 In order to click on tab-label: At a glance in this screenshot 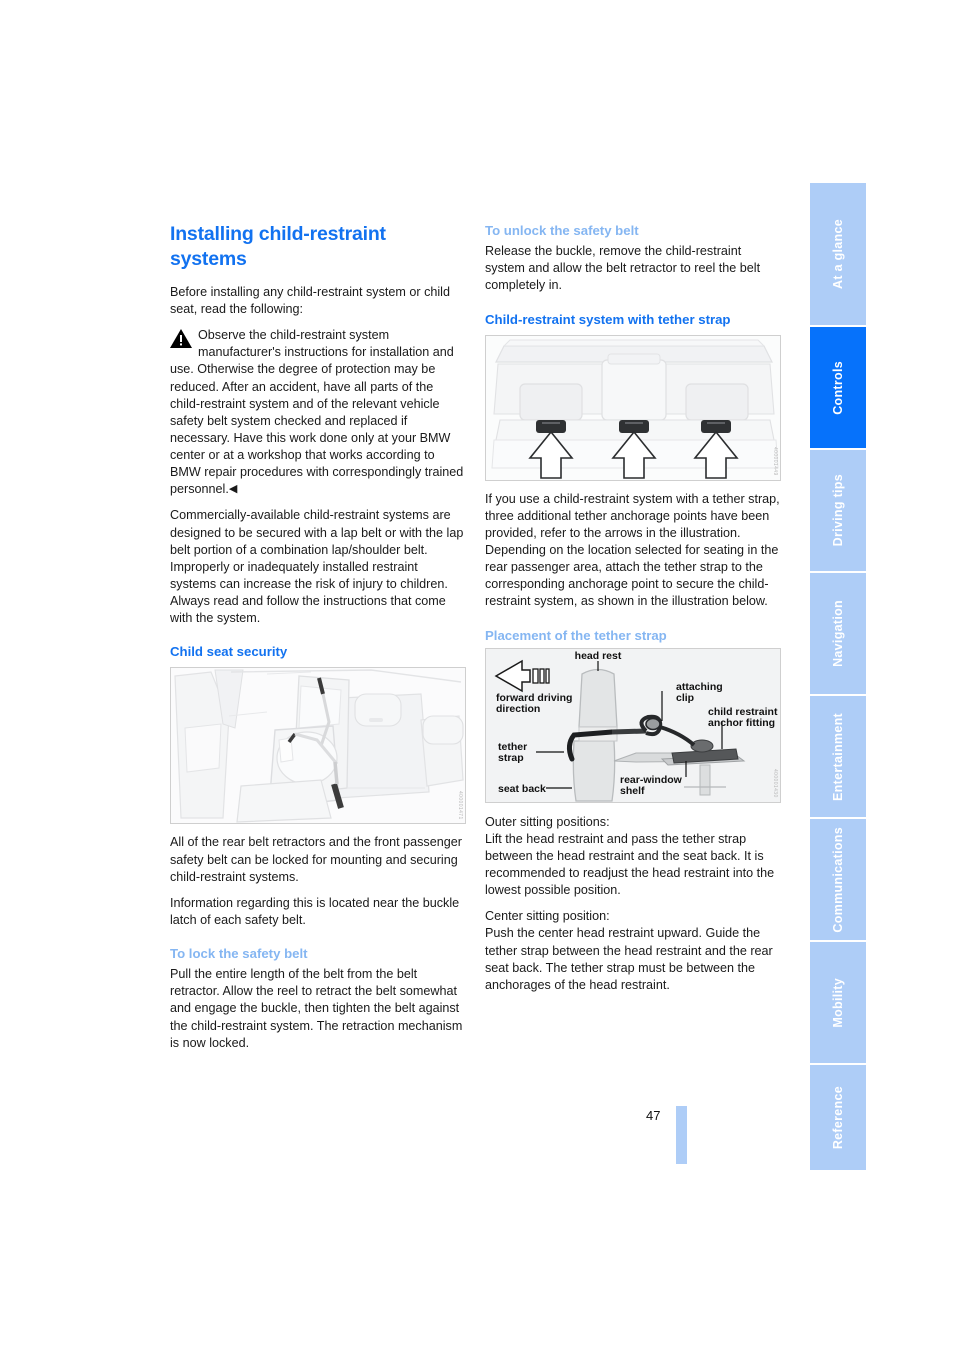, I will do `click(837, 254)`.